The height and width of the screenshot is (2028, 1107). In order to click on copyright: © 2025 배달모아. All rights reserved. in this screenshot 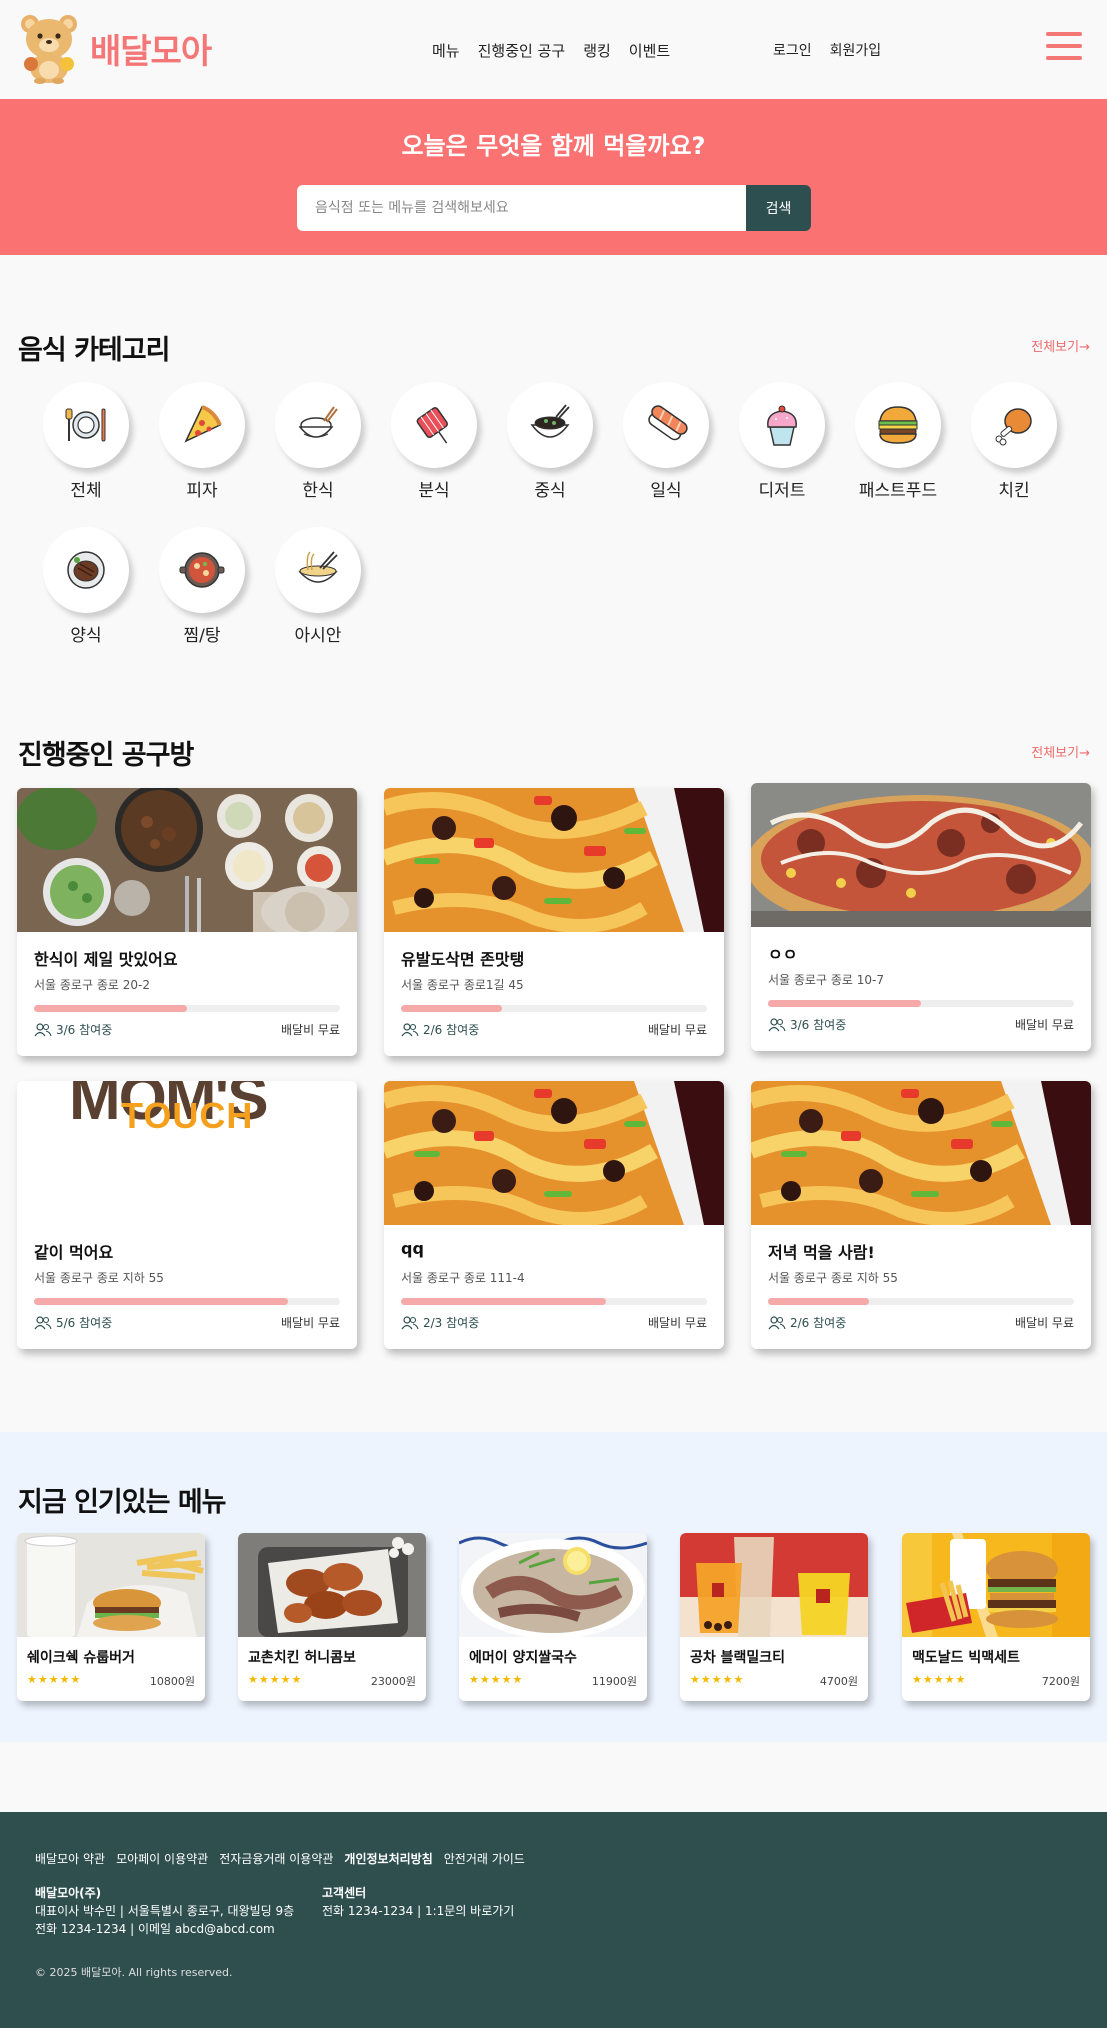, I will do `click(134, 1972)`.